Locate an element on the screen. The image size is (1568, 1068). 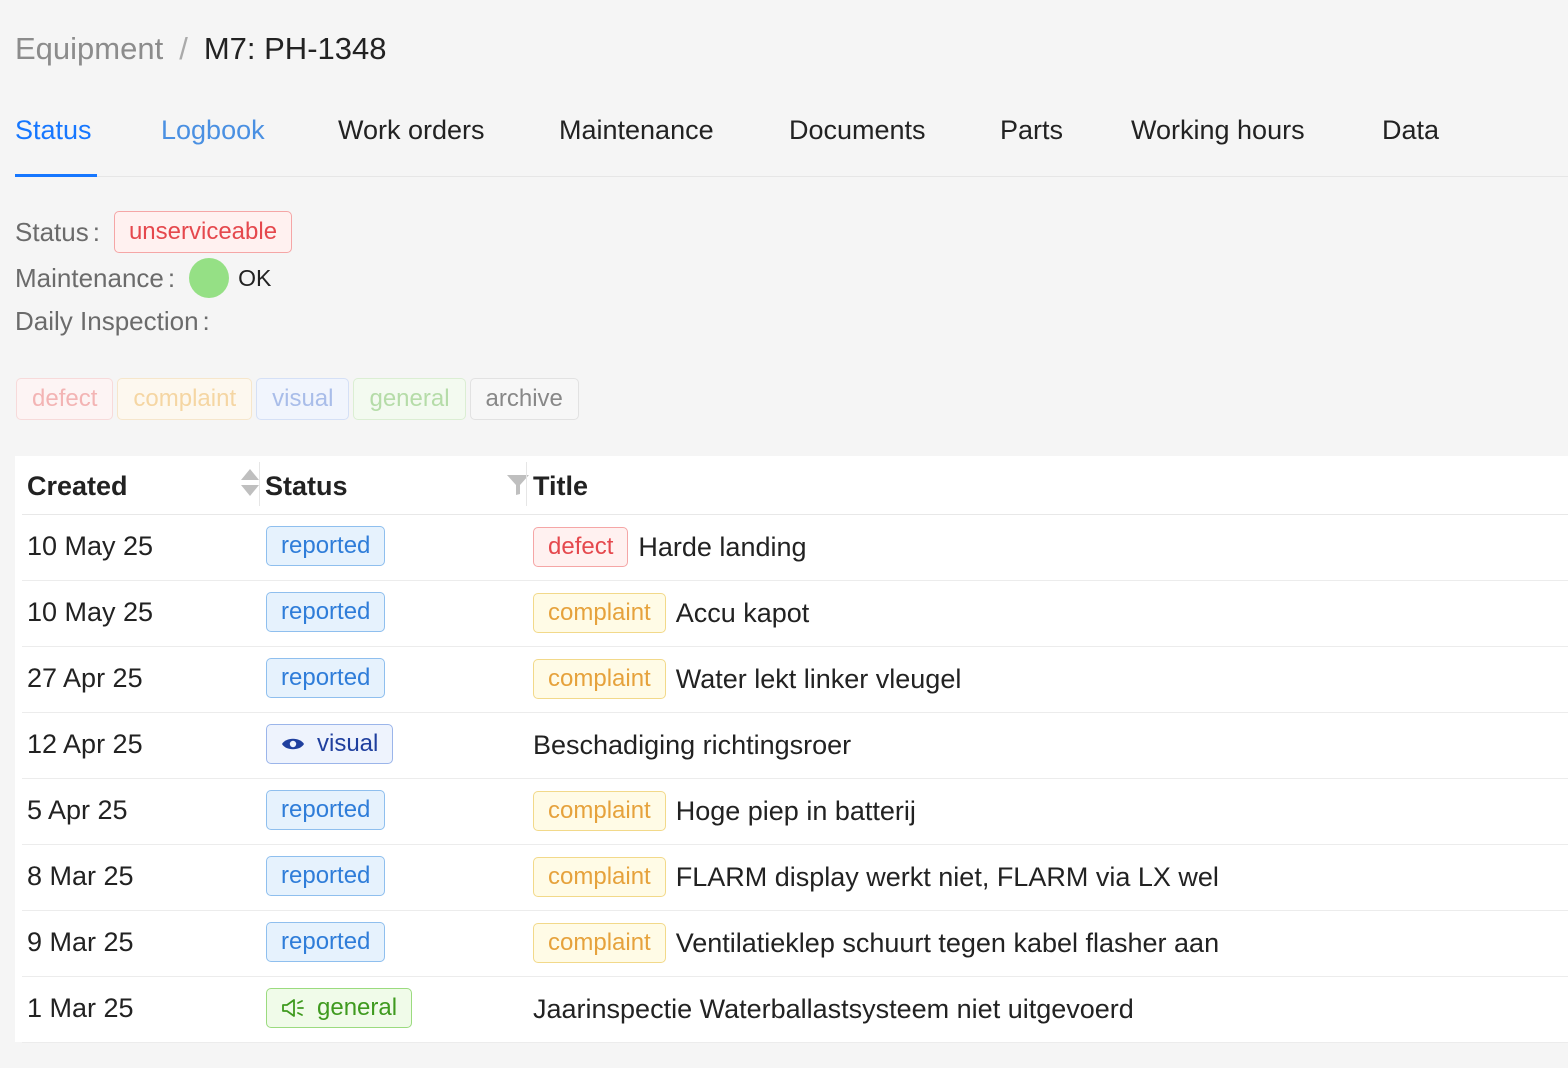
table-row: 10 May 25 reported complaint Accu kapot is located at coordinates (795, 613).